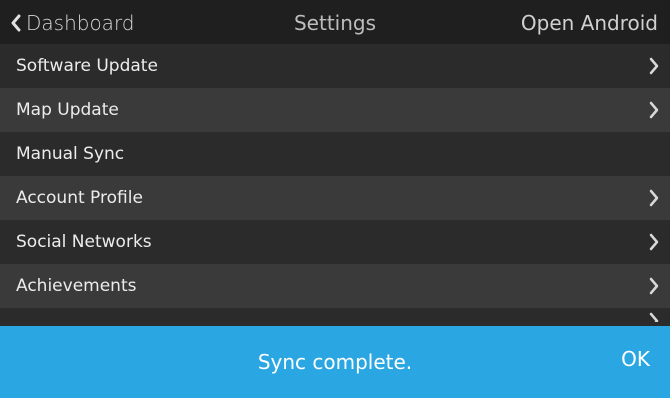  Describe the element at coordinates (589, 23) in the screenshot. I see `open-android-button: Open Android` at that location.